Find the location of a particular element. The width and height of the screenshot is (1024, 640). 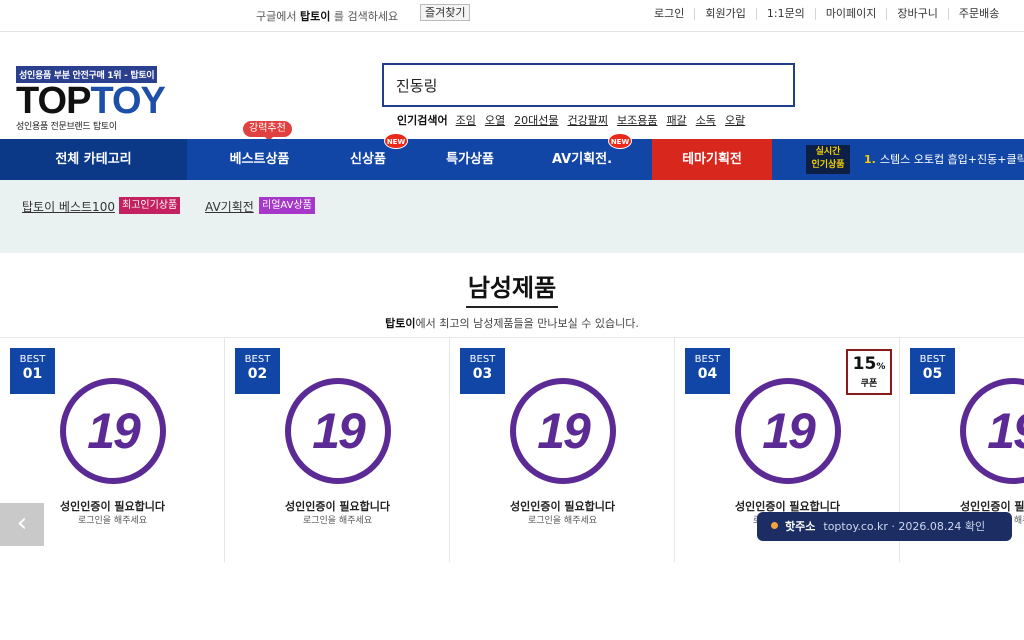

hot-address-toast: 핫주소 toptoy.co.kr · 2026.08.24 확인 is located at coordinates (884, 526).